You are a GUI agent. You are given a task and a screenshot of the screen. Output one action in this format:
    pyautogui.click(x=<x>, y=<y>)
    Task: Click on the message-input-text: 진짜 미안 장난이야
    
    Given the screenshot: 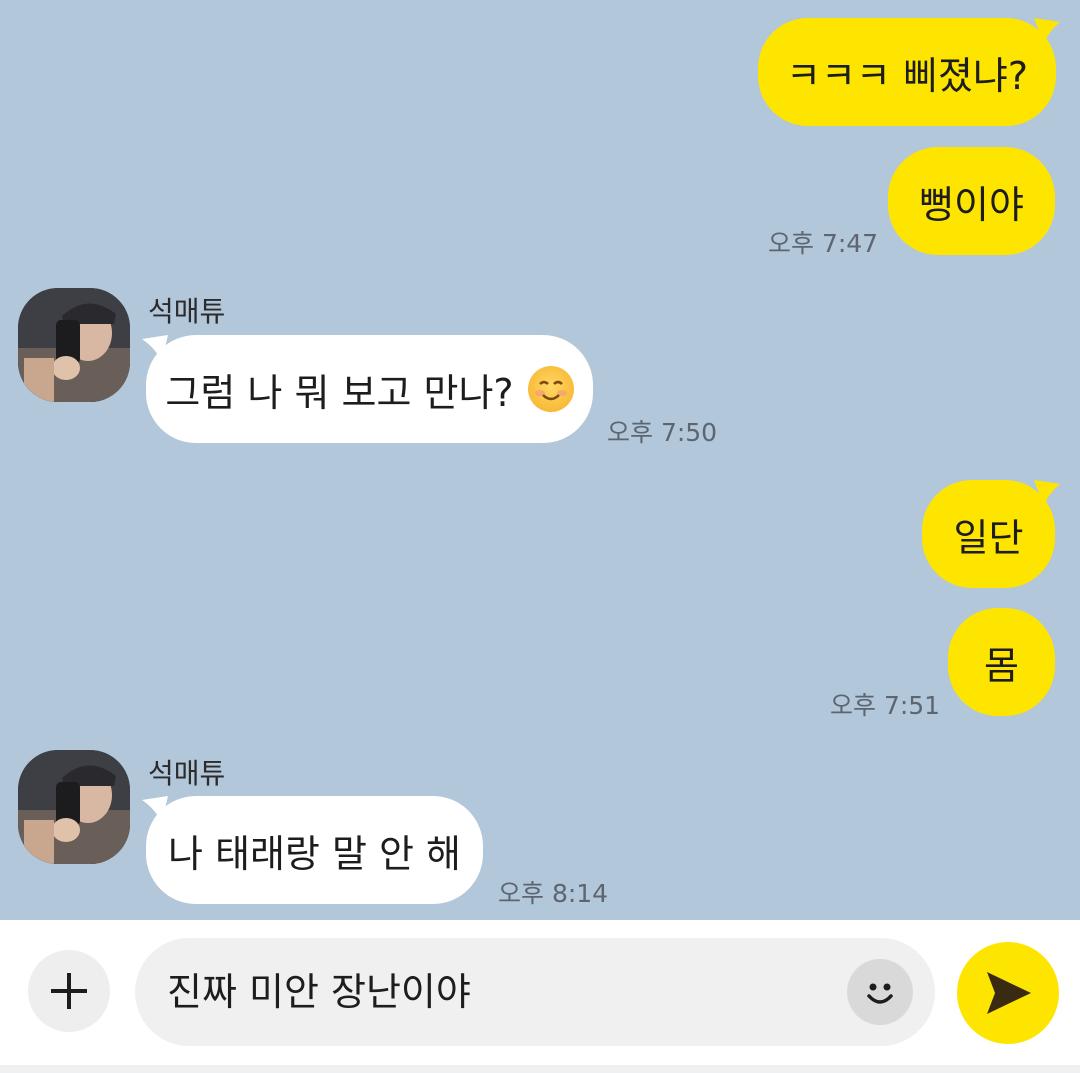 What is the action you would take?
    pyautogui.click(x=319, y=992)
    